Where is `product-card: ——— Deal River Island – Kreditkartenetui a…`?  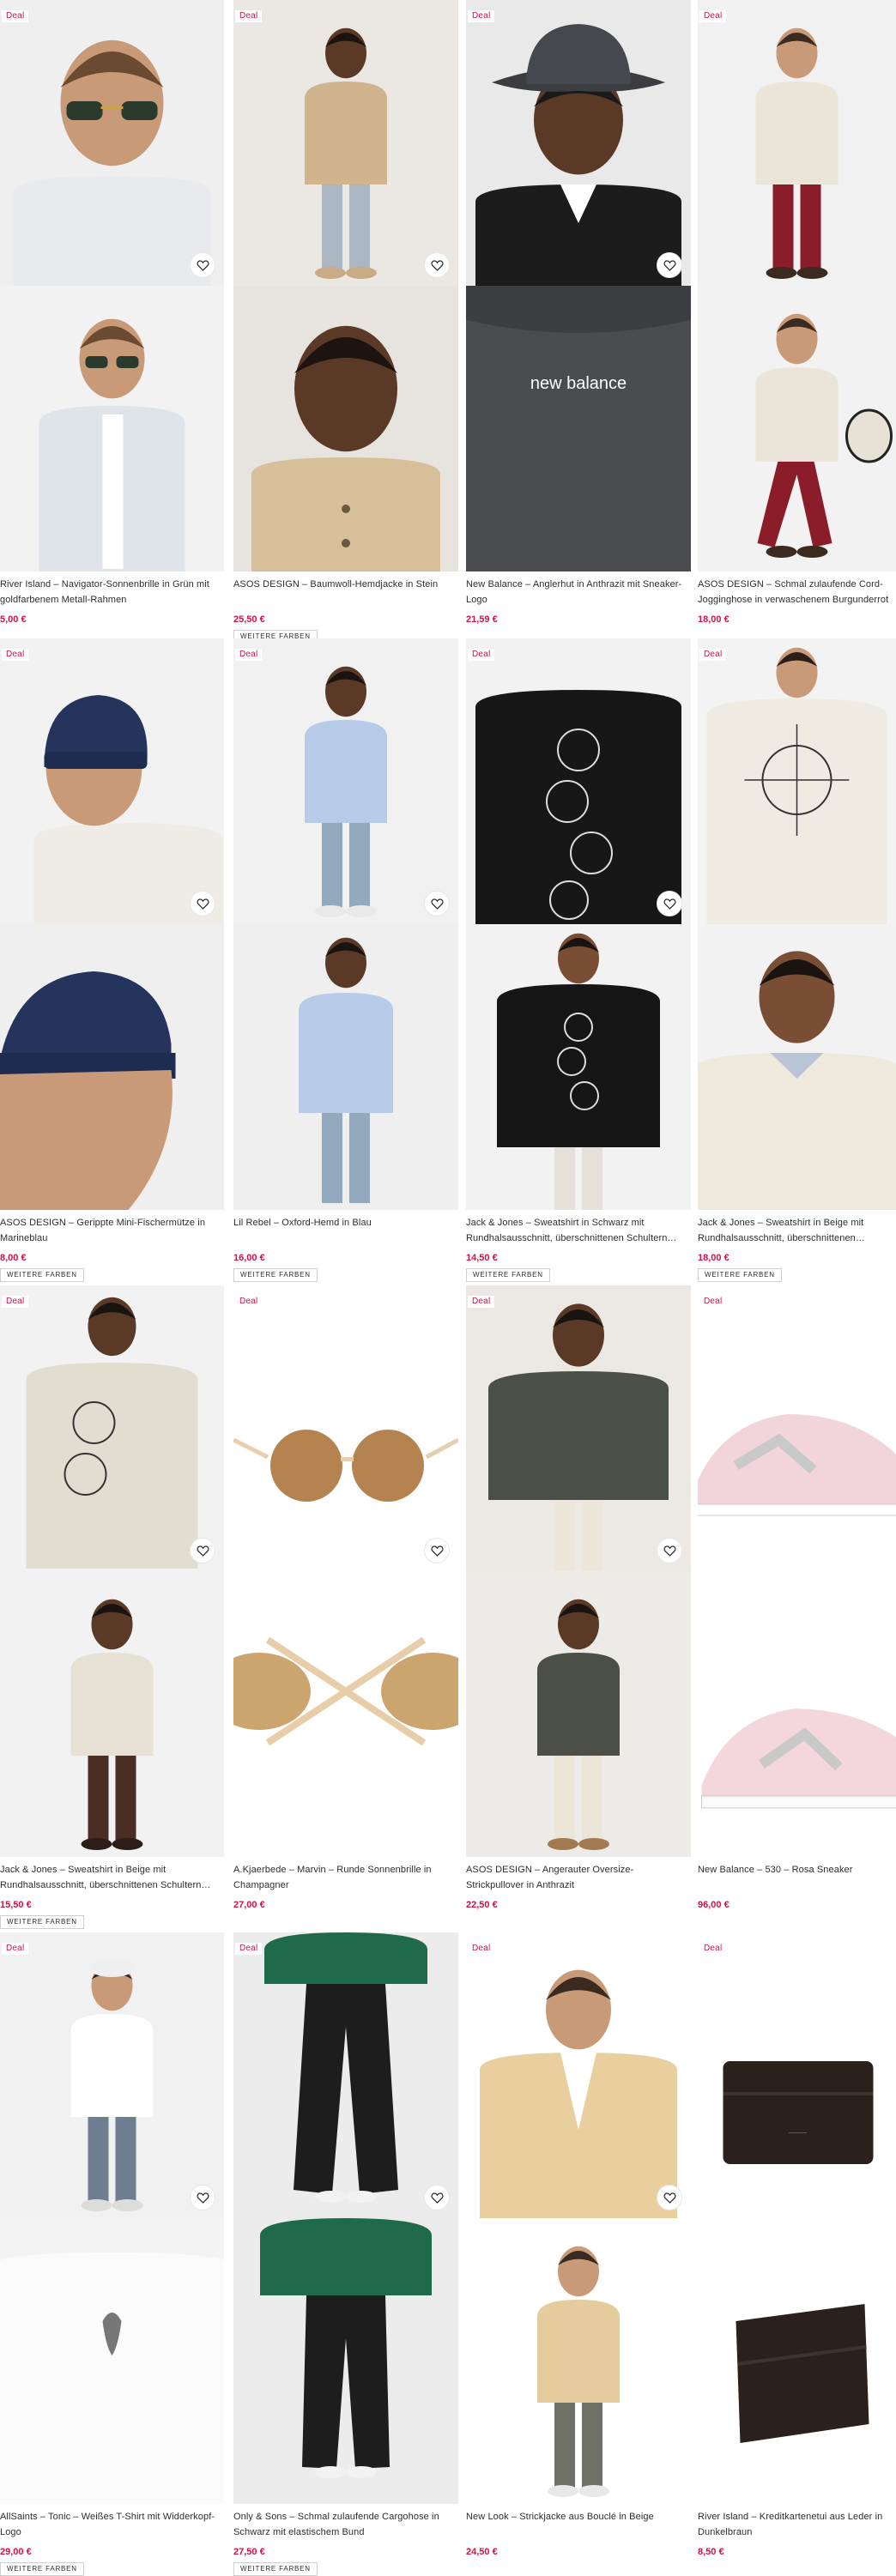
product-card: ——— Deal River Island – Kreditkartenetui a… is located at coordinates (797, 2249).